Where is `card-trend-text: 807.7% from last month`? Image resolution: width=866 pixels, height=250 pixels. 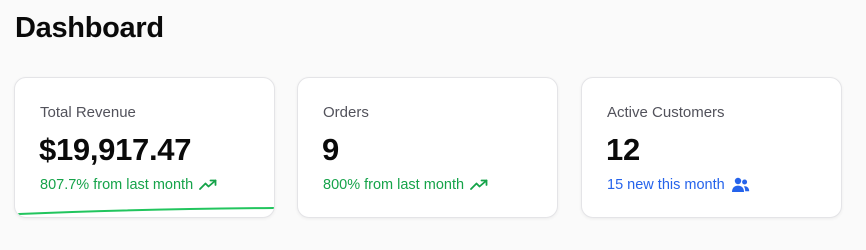 card-trend-text: 807.7% from last month is located at coordinates (117, 185).